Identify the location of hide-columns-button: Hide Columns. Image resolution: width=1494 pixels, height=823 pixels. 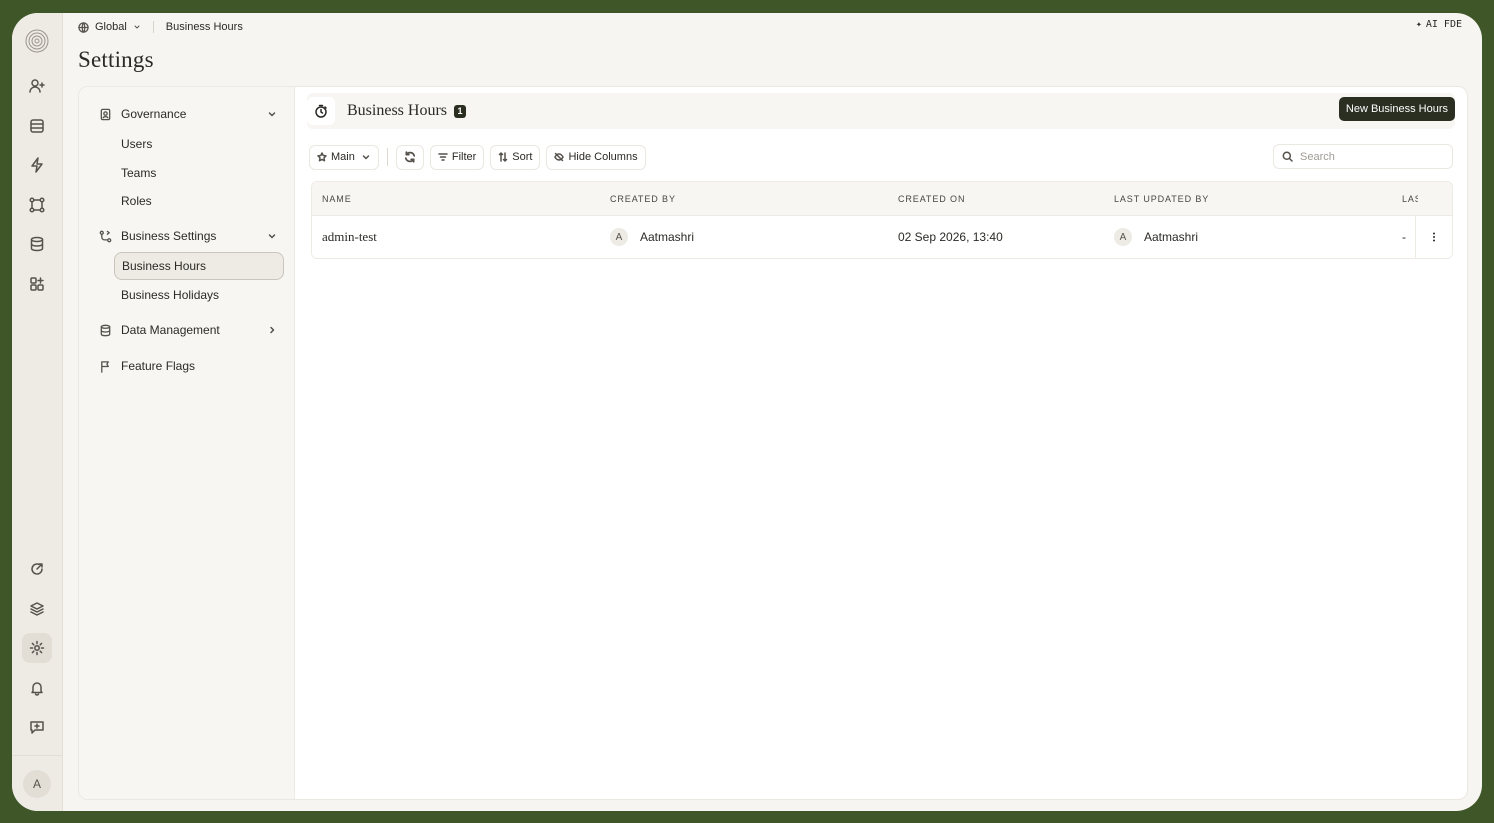
(596, 157).